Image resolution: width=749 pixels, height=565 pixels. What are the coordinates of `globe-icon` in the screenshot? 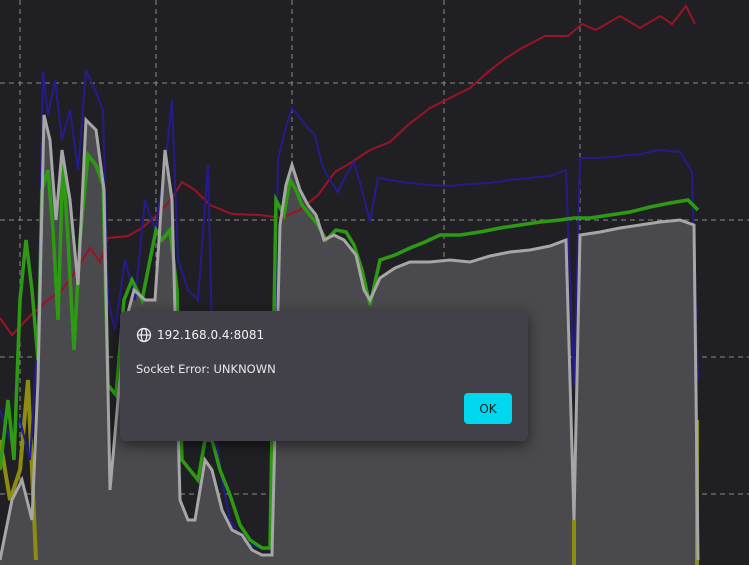 It's located at (144, 335).